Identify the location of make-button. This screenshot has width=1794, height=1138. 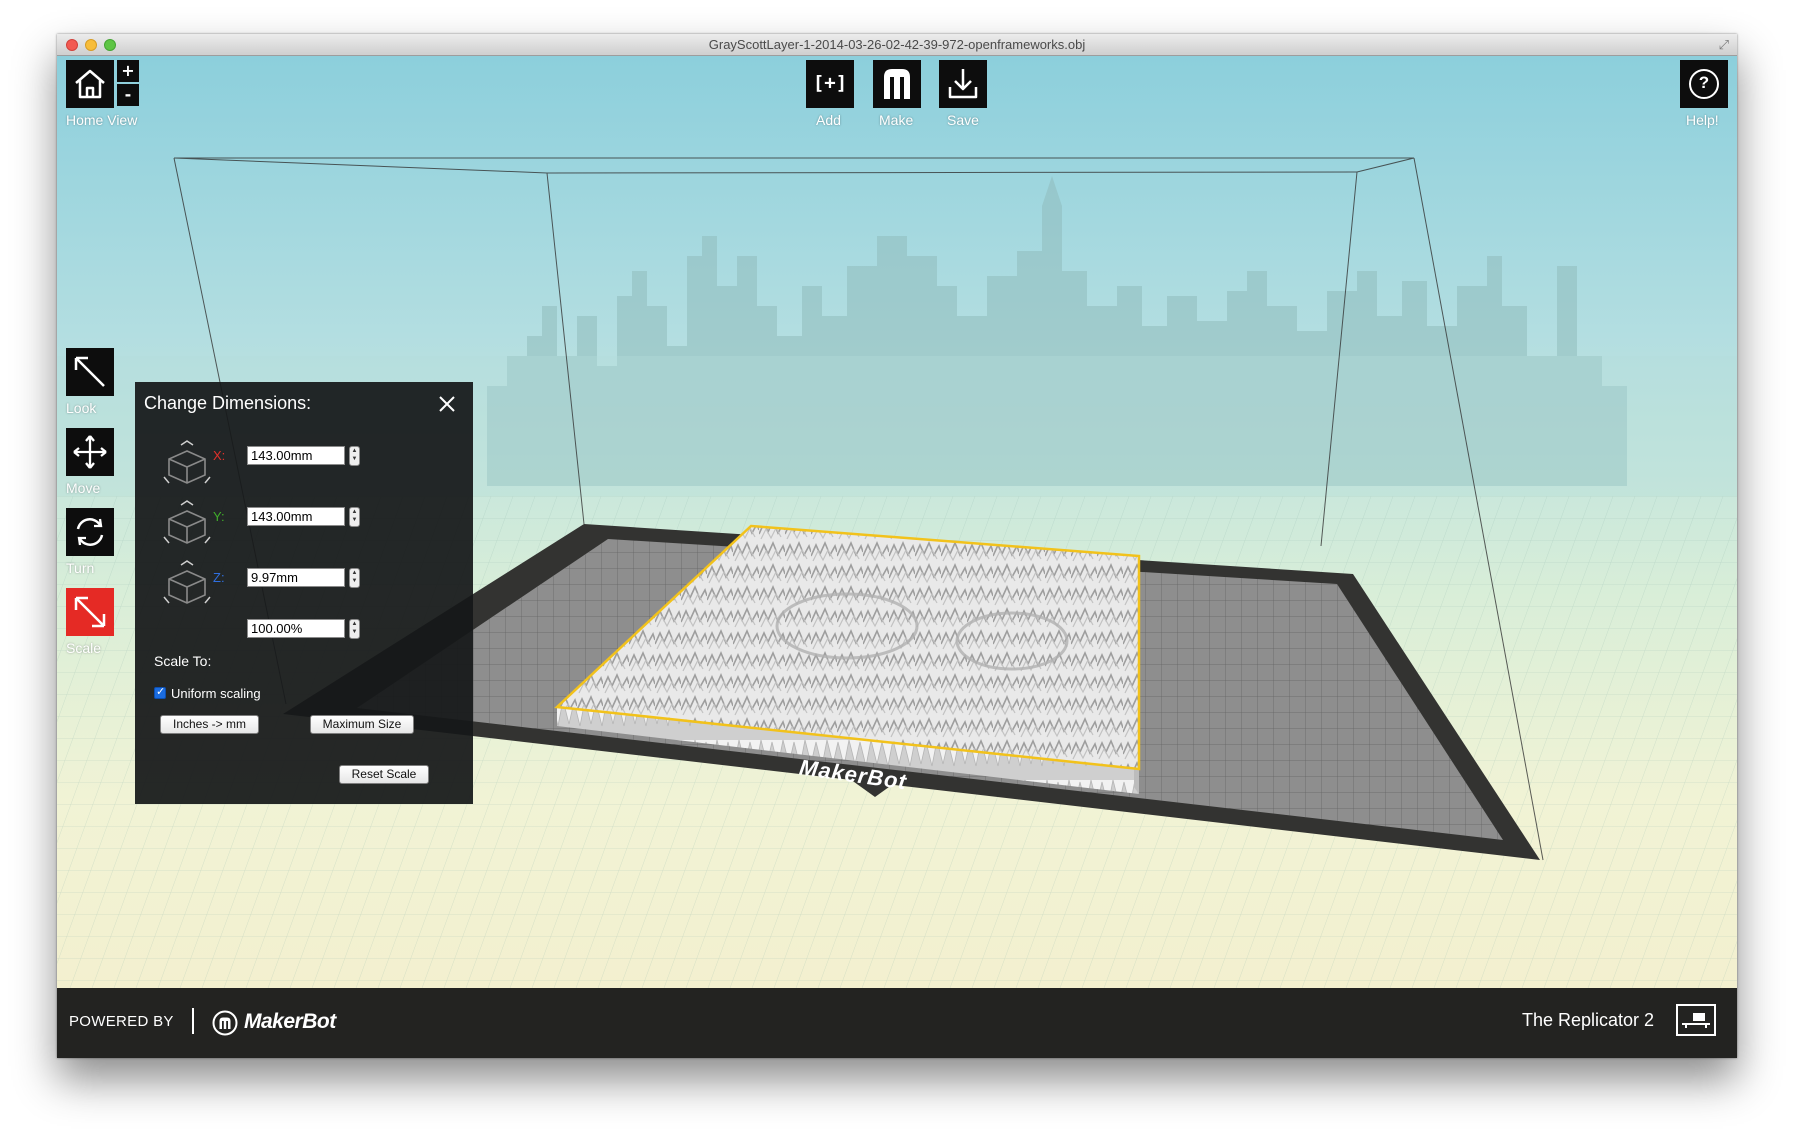
(897, 84).